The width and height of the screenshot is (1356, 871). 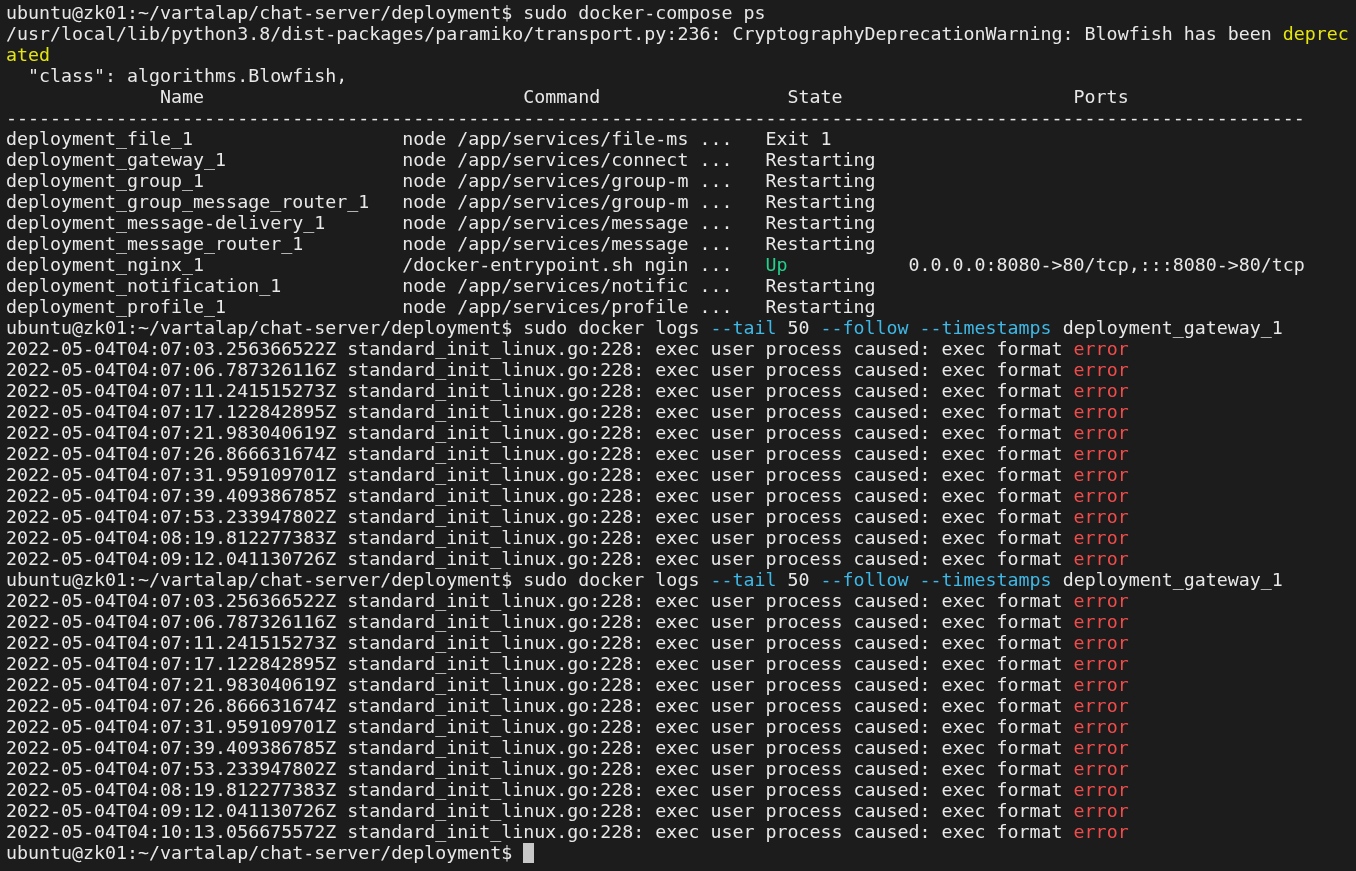 What do you see at coordinates (441, 243) in the screenshot?
I see `terminal-line: deployment_message_router_1 node /app/services/message ... Restarting` at bounding box center [441, 243].